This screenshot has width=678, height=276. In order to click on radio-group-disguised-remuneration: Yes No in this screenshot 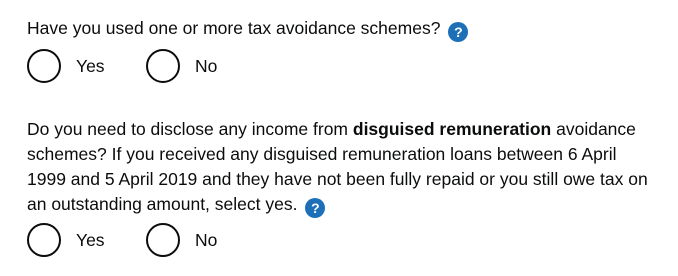, I will do `click(142, 240)`.